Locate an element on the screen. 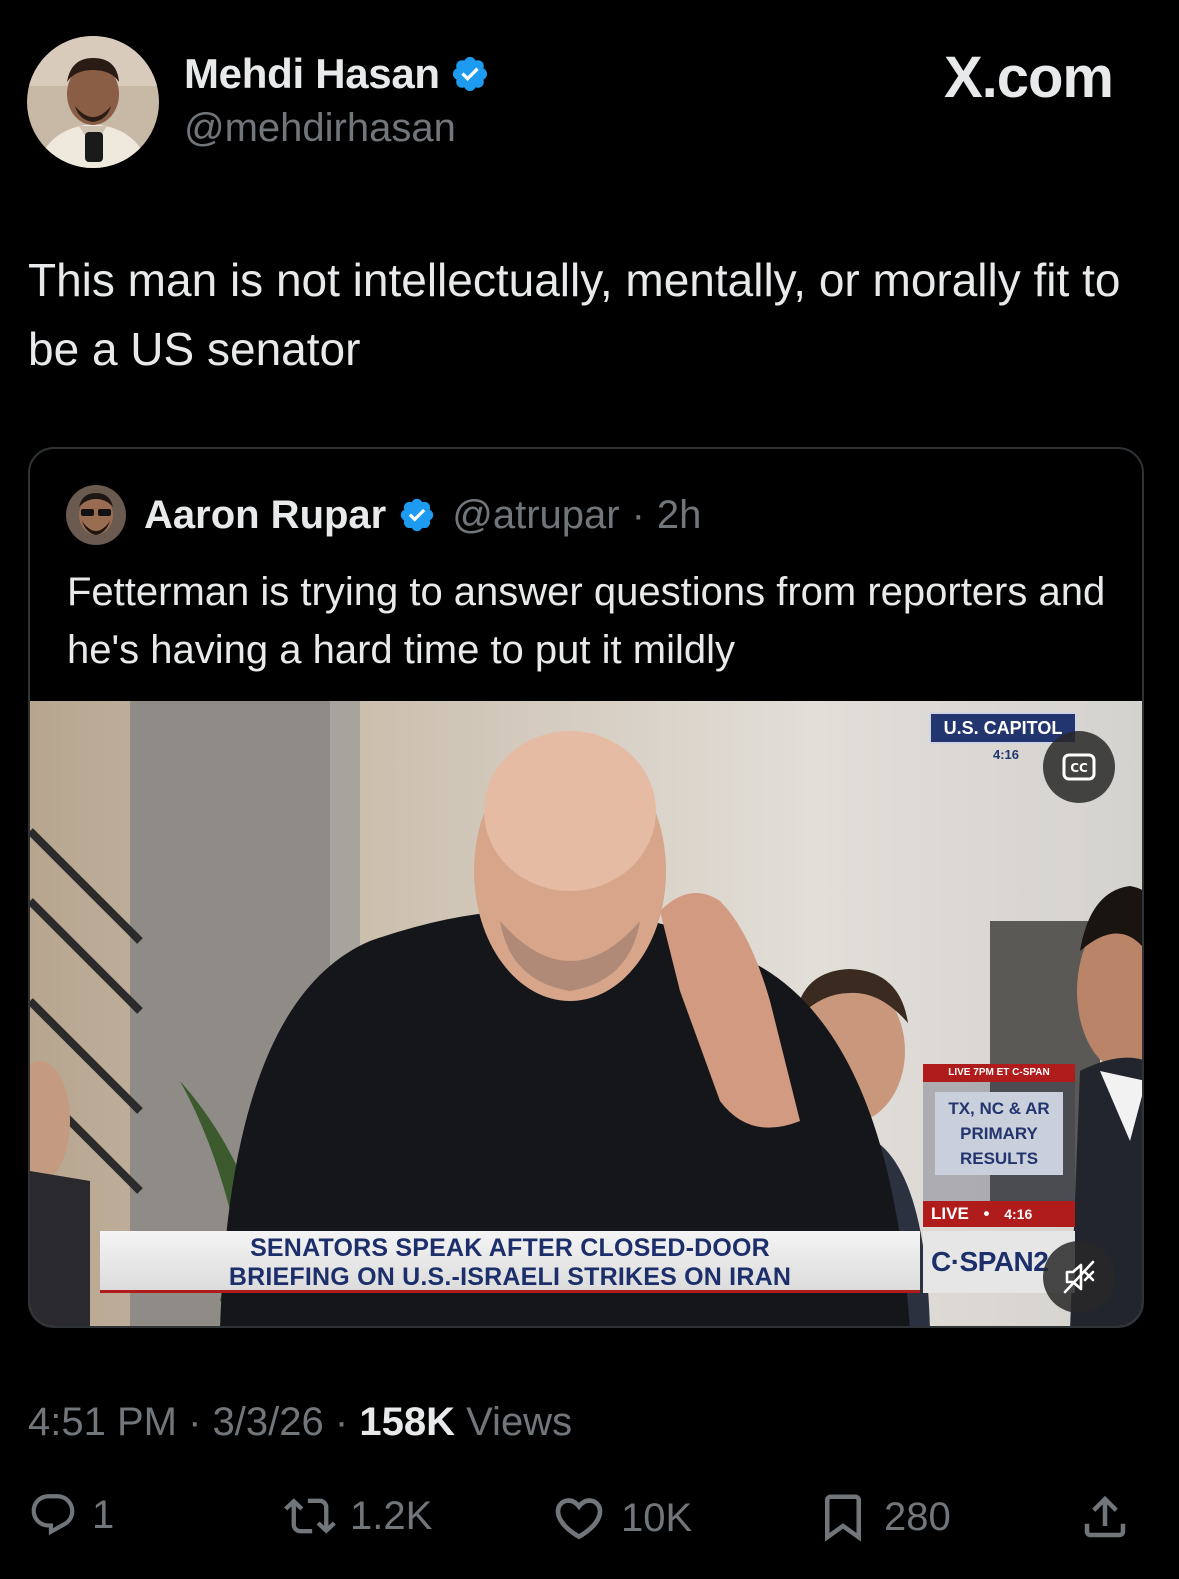 This screenshot has width=1179, height=1579. repost-icon is located at coordinates (310, 1516).